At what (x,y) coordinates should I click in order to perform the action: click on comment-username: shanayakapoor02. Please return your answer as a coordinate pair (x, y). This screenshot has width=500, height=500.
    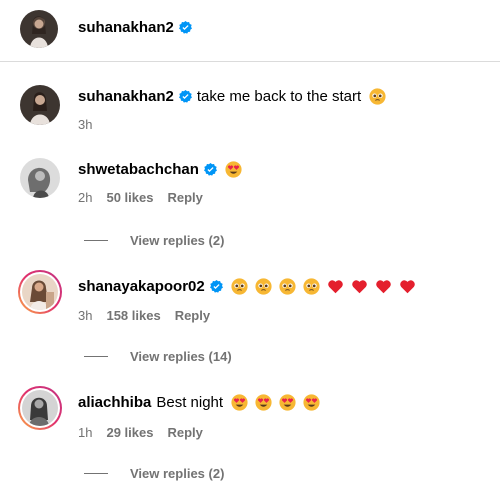
    Looking at the image, I should click on (141, 286).